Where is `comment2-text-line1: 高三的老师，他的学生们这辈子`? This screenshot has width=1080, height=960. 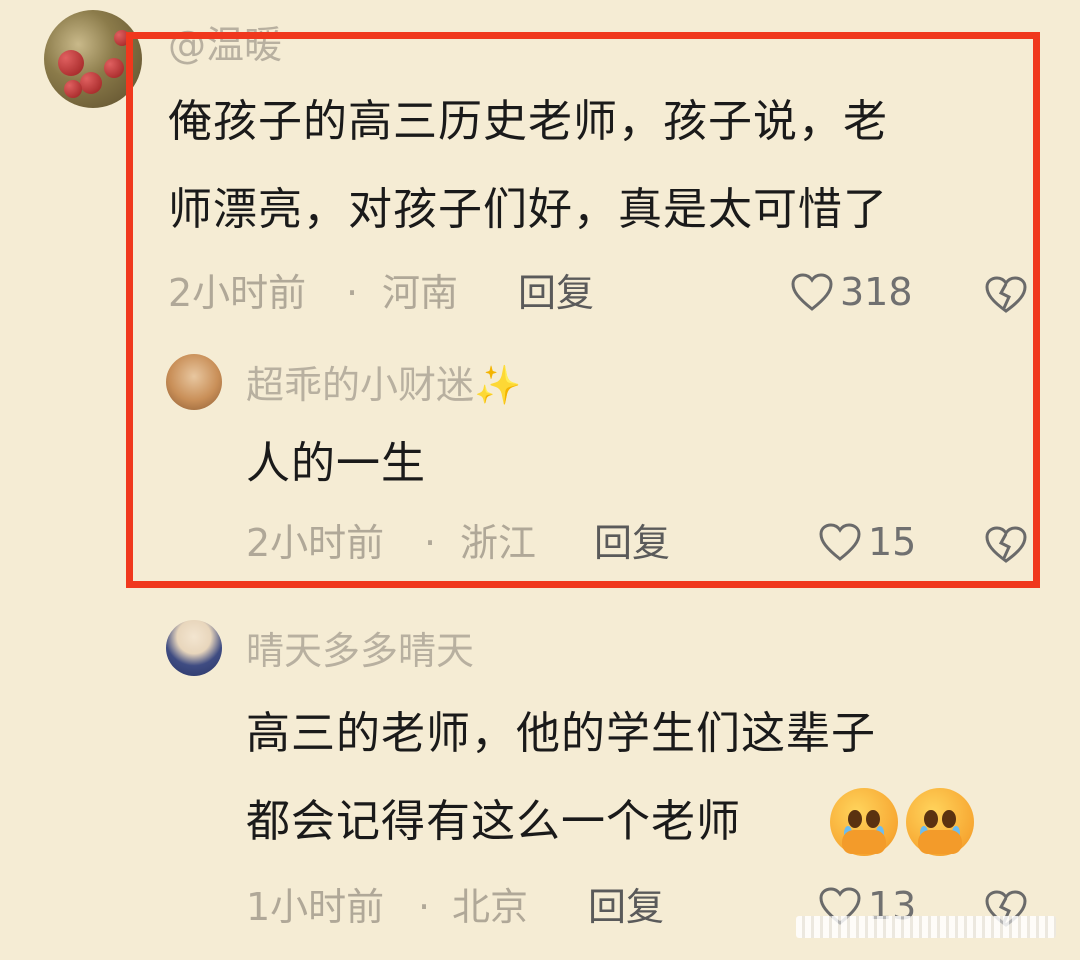 comment2-text-line1: 高三的老师，他的学生们这辈子 is located at coordinates (561, 733).